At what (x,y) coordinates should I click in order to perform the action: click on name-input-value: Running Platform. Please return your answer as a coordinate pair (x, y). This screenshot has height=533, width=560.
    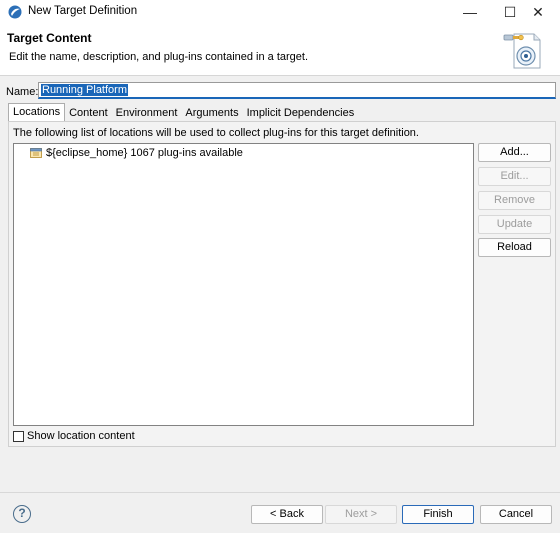
    Looking at the image, I should click on (84, 90).